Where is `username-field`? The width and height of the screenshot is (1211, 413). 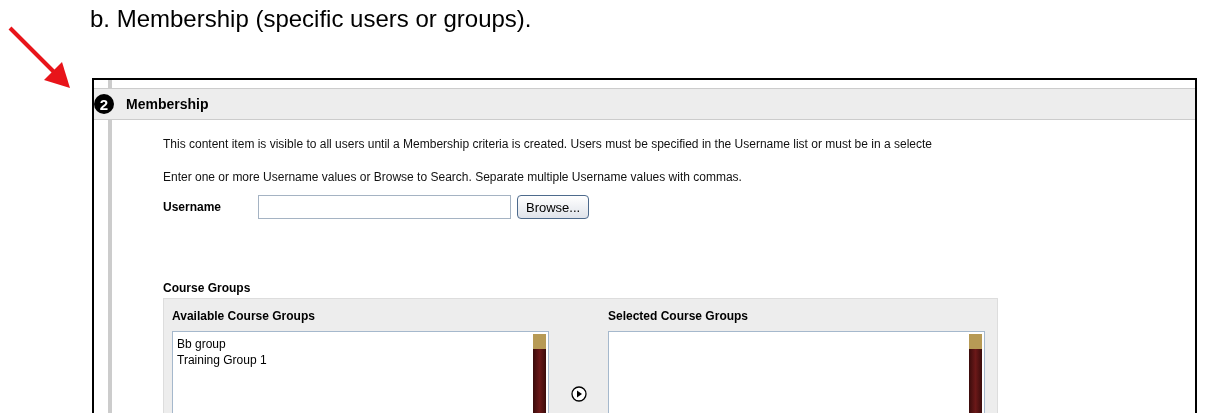
username-field is located at coordinates (384, 207).